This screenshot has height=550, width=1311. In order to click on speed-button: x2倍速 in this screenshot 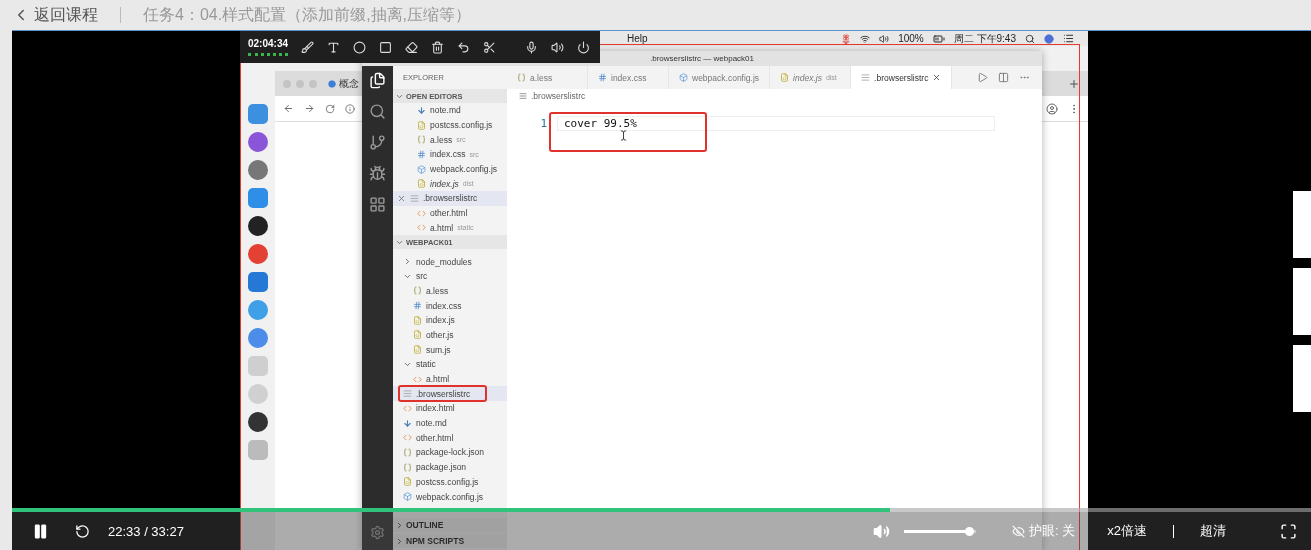, I will do `click(1127, 531)`.